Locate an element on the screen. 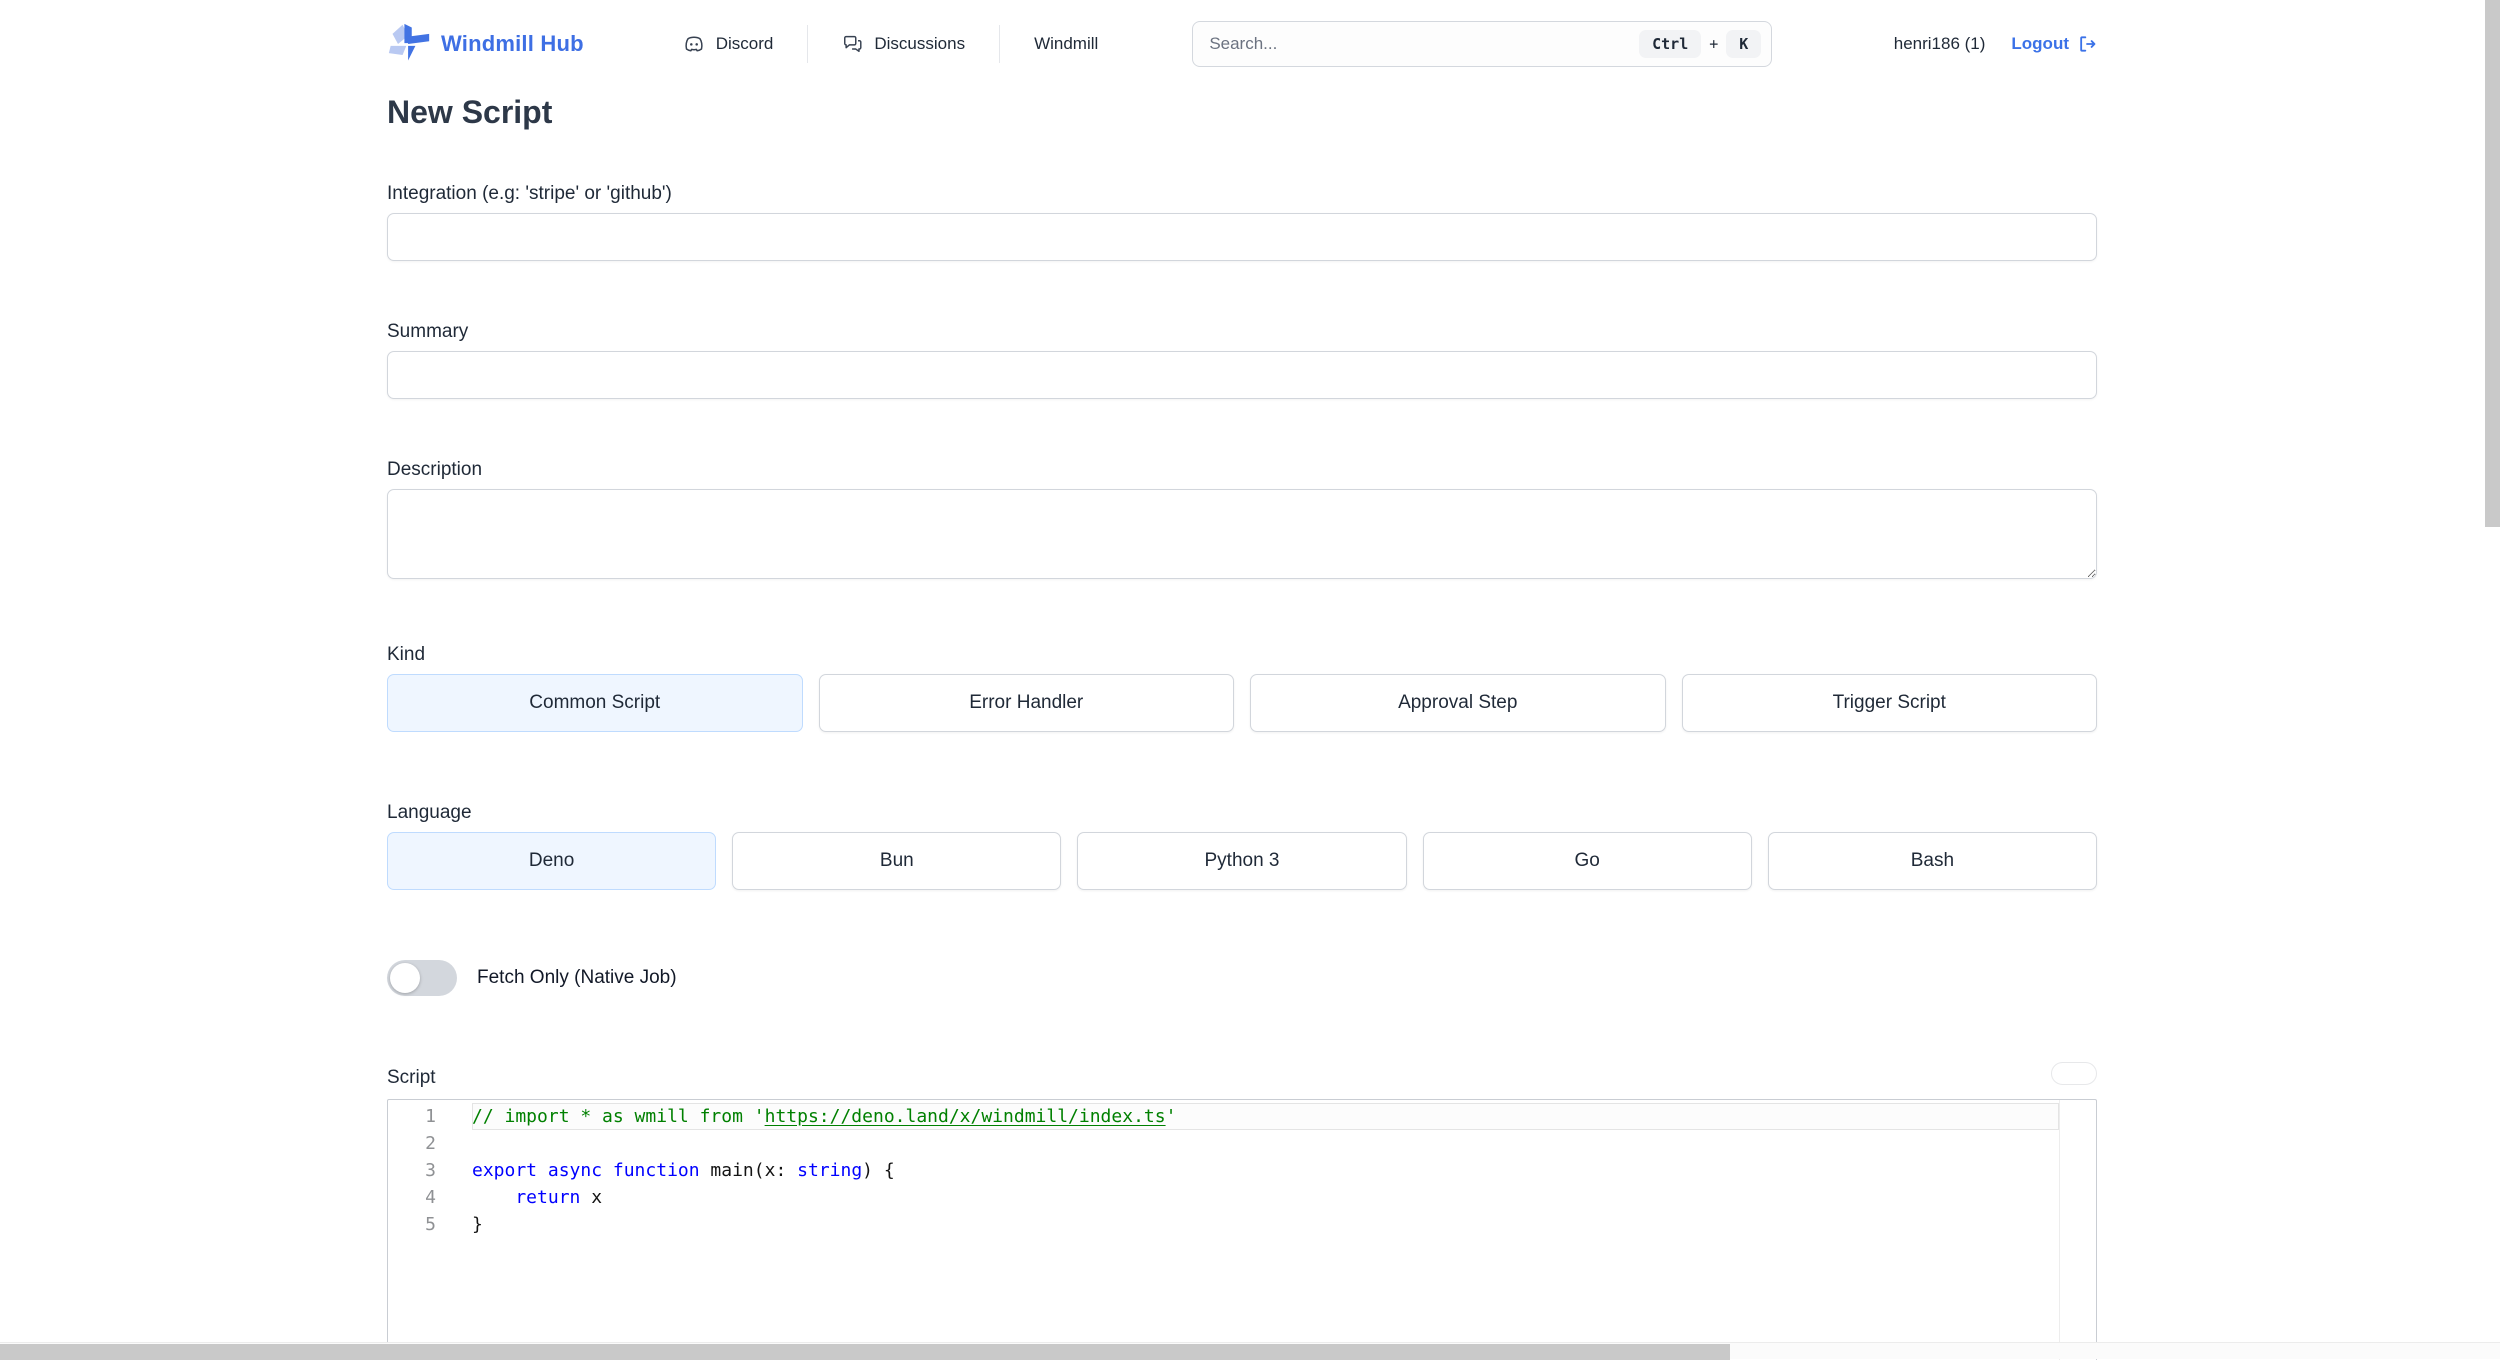 The image size is (2500, 1360). main-nav: Discord Discussions Windmill is located at coordinates (890, 44).